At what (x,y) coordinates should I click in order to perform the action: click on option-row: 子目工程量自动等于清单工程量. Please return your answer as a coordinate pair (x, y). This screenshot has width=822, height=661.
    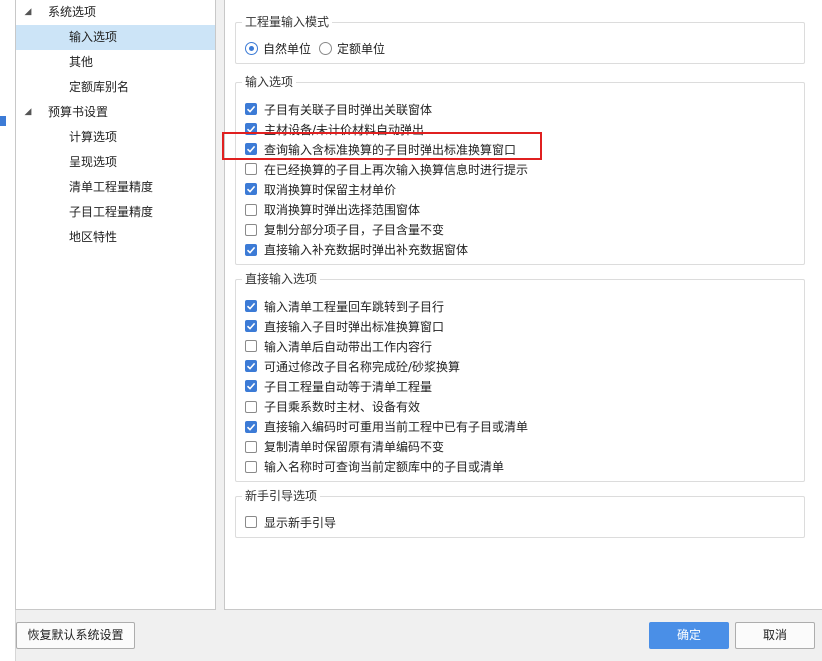
    Looking at the image, I should click on (338, 386).